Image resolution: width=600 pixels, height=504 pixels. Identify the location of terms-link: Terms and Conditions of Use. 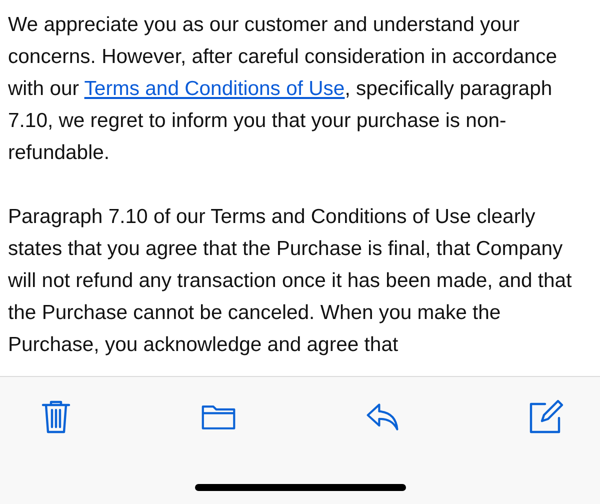
(214, 89).